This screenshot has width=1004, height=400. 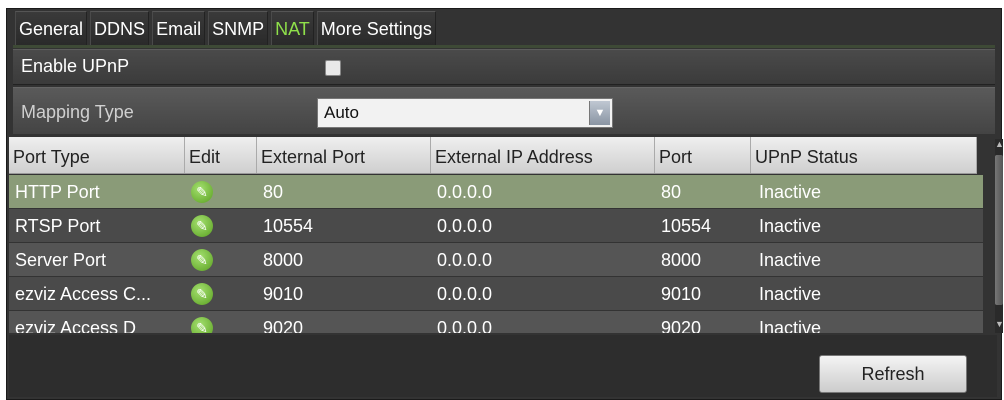 What do you see at coordinates (76, 325) in the screenshot?
I see `cell-port-type: ezviz Access D` at bounding box center [76, 325].